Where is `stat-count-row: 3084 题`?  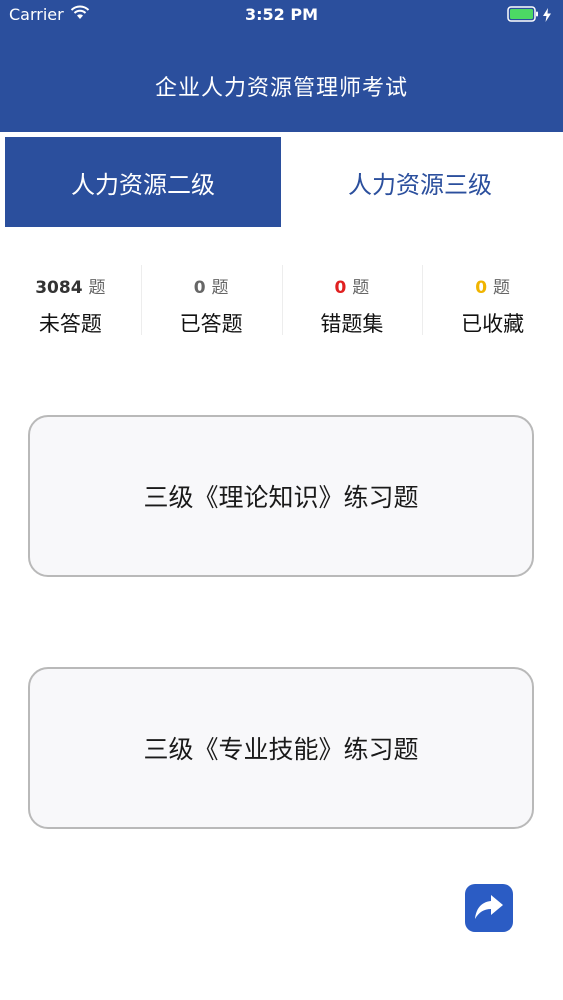
stat-count-row: 3084 题 is located at coordinates (70, 285).